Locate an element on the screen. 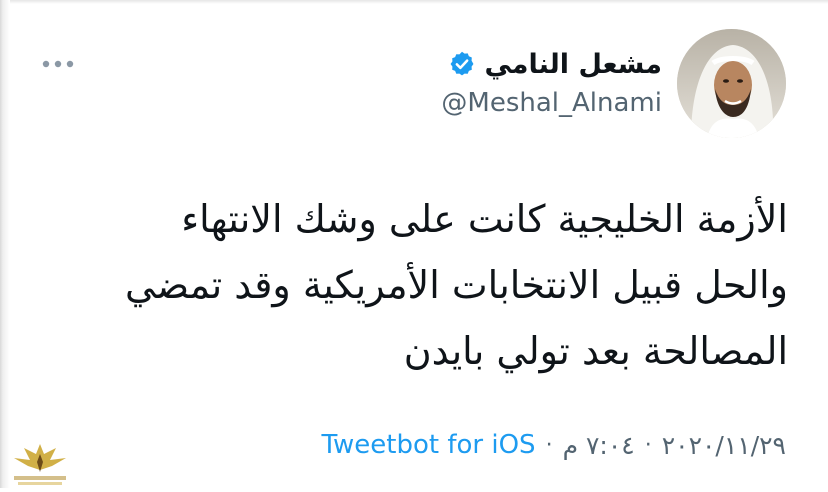 Image resolution: width=828 pixels, height=492 pixels. eagle-logo-icon is located at coordinates (40, 464).